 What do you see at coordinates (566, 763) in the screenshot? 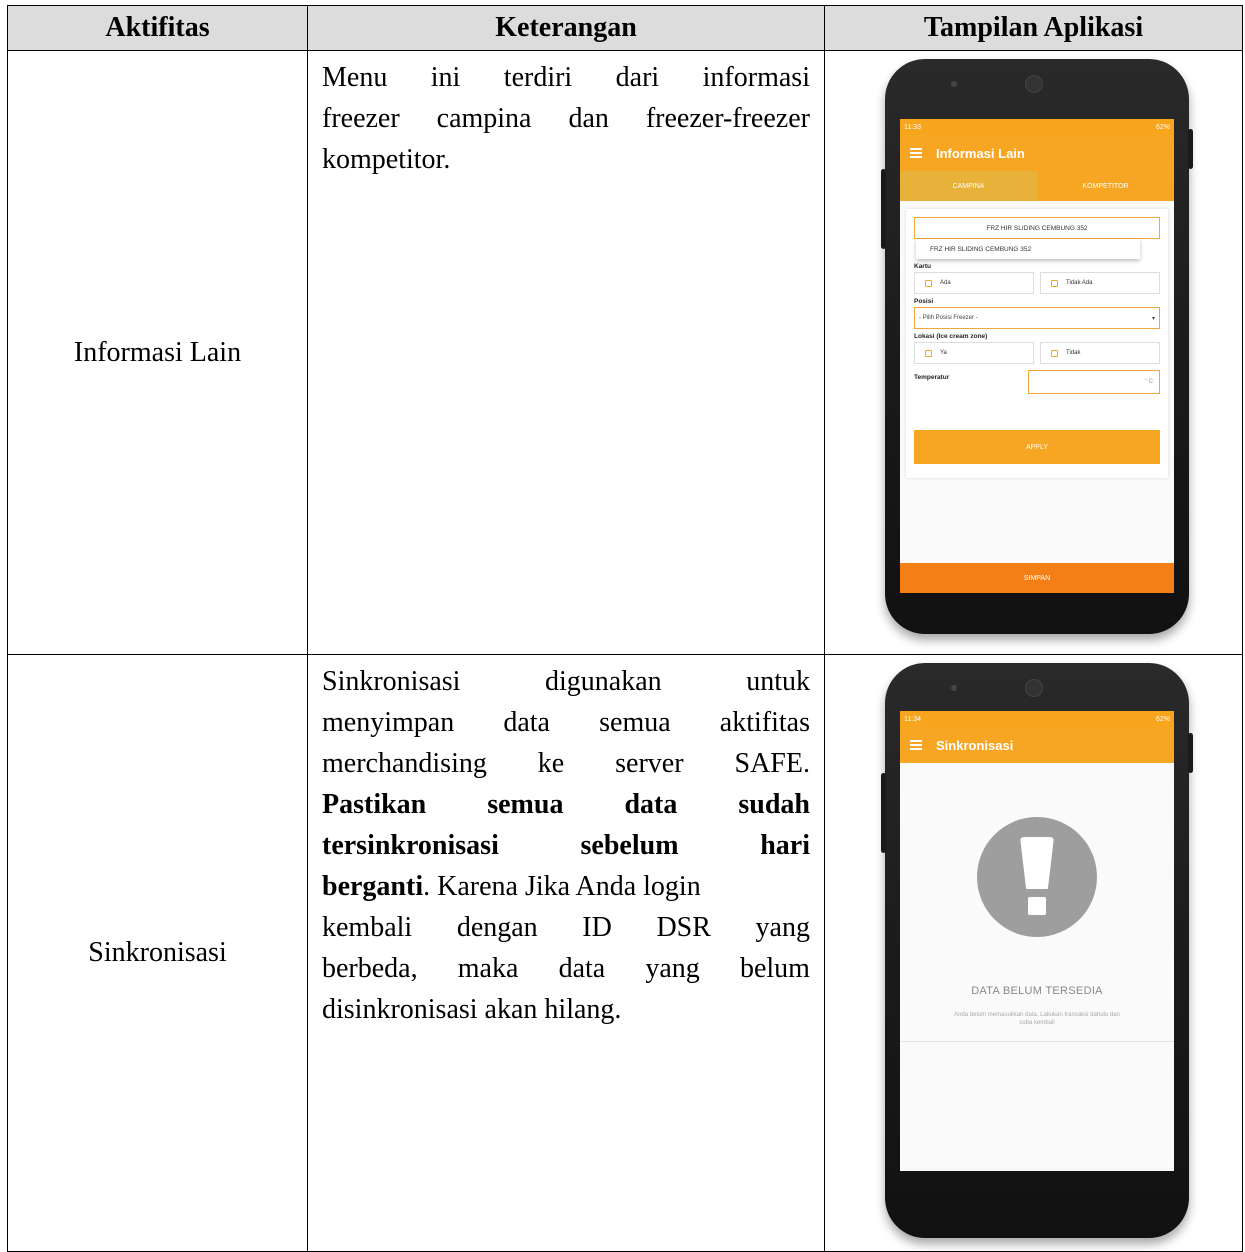
I see `desc-line: merchandising ke server SAFE.` at bounding box center [566, 763].